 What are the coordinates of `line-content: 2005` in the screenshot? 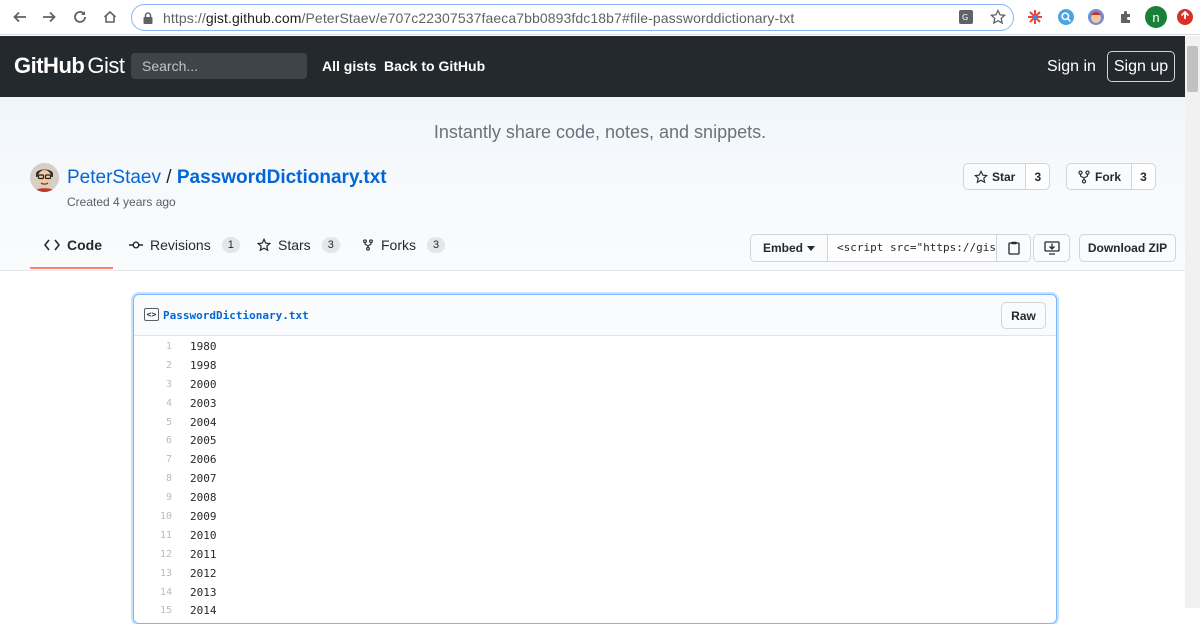 It's located at (203, 441).